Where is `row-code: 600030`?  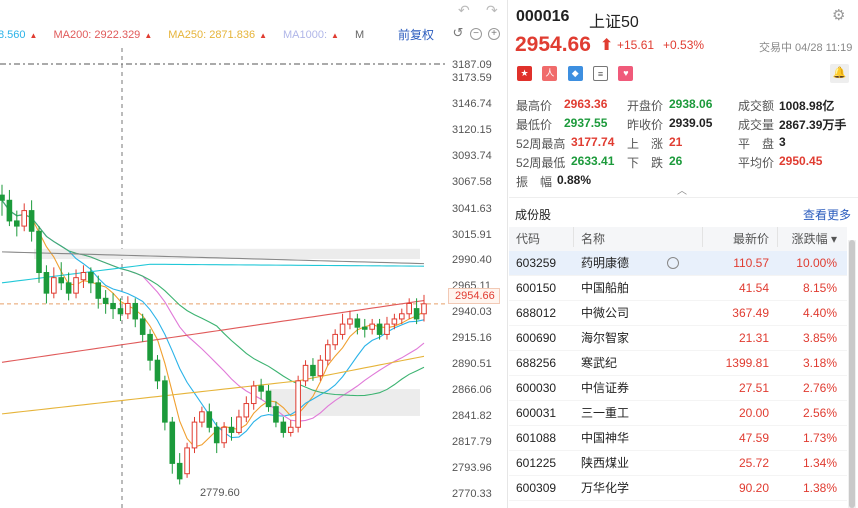
row-code: 600030 is located at coordinates (536, 388).